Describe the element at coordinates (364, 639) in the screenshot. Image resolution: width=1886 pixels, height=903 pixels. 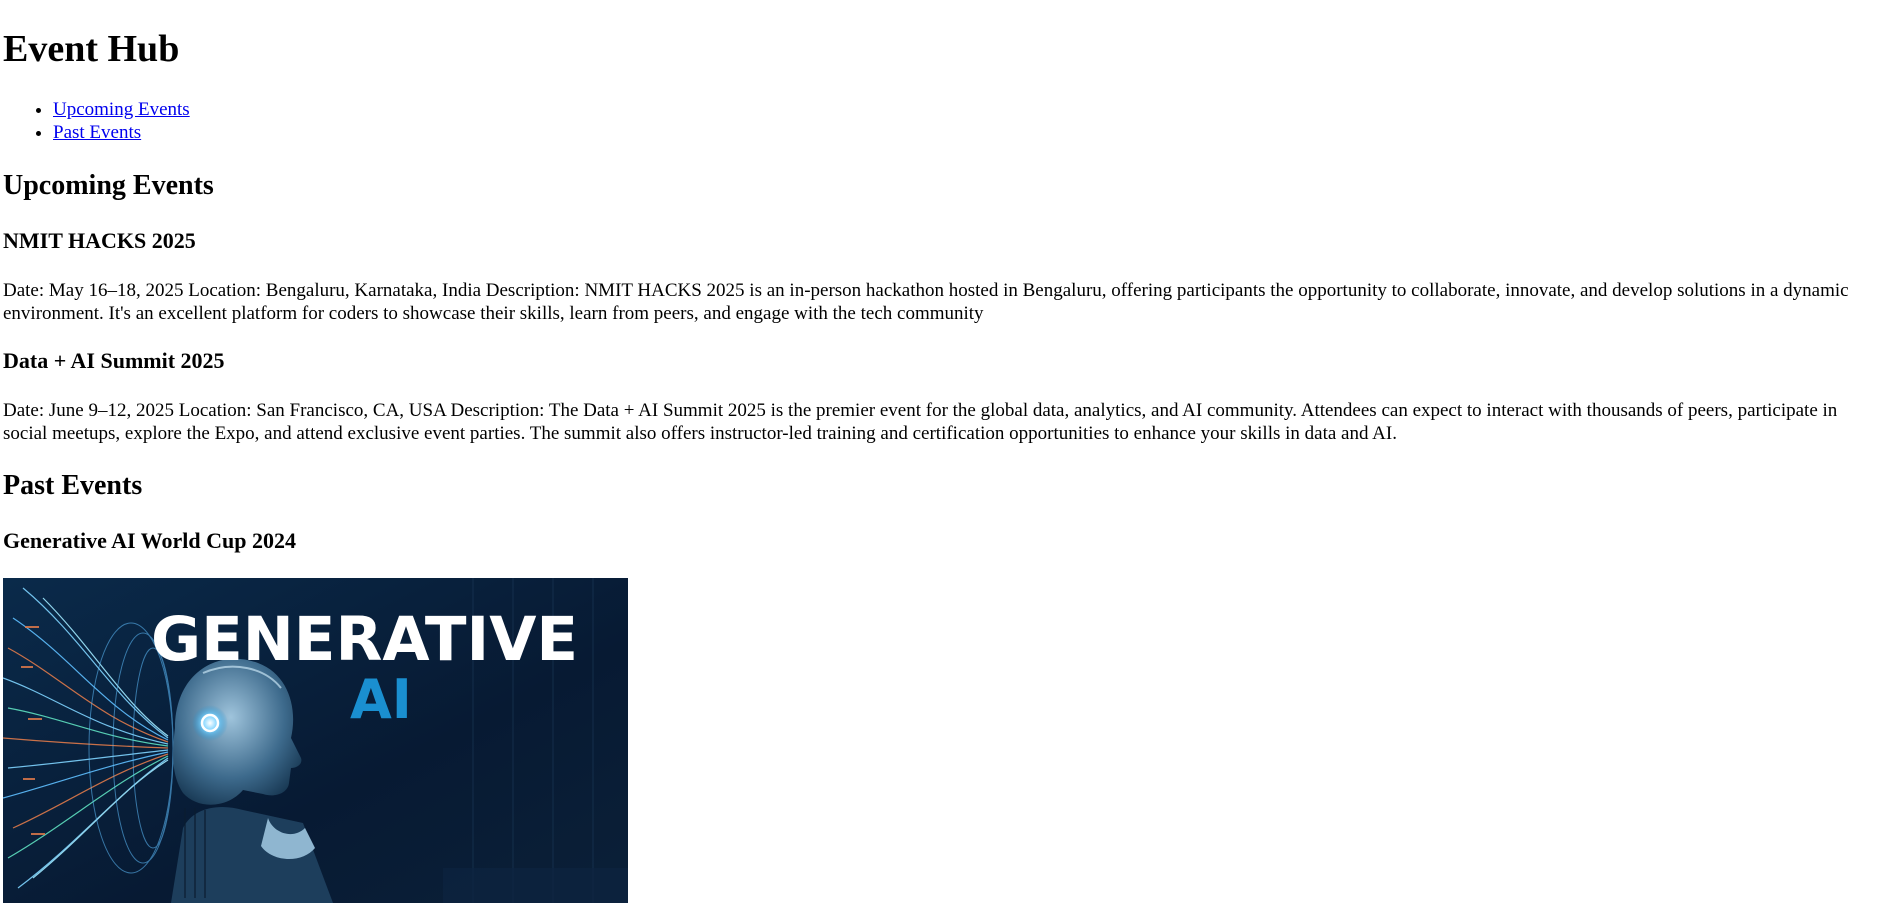
I see `image-text-generative: GENERATIVE` at that location.